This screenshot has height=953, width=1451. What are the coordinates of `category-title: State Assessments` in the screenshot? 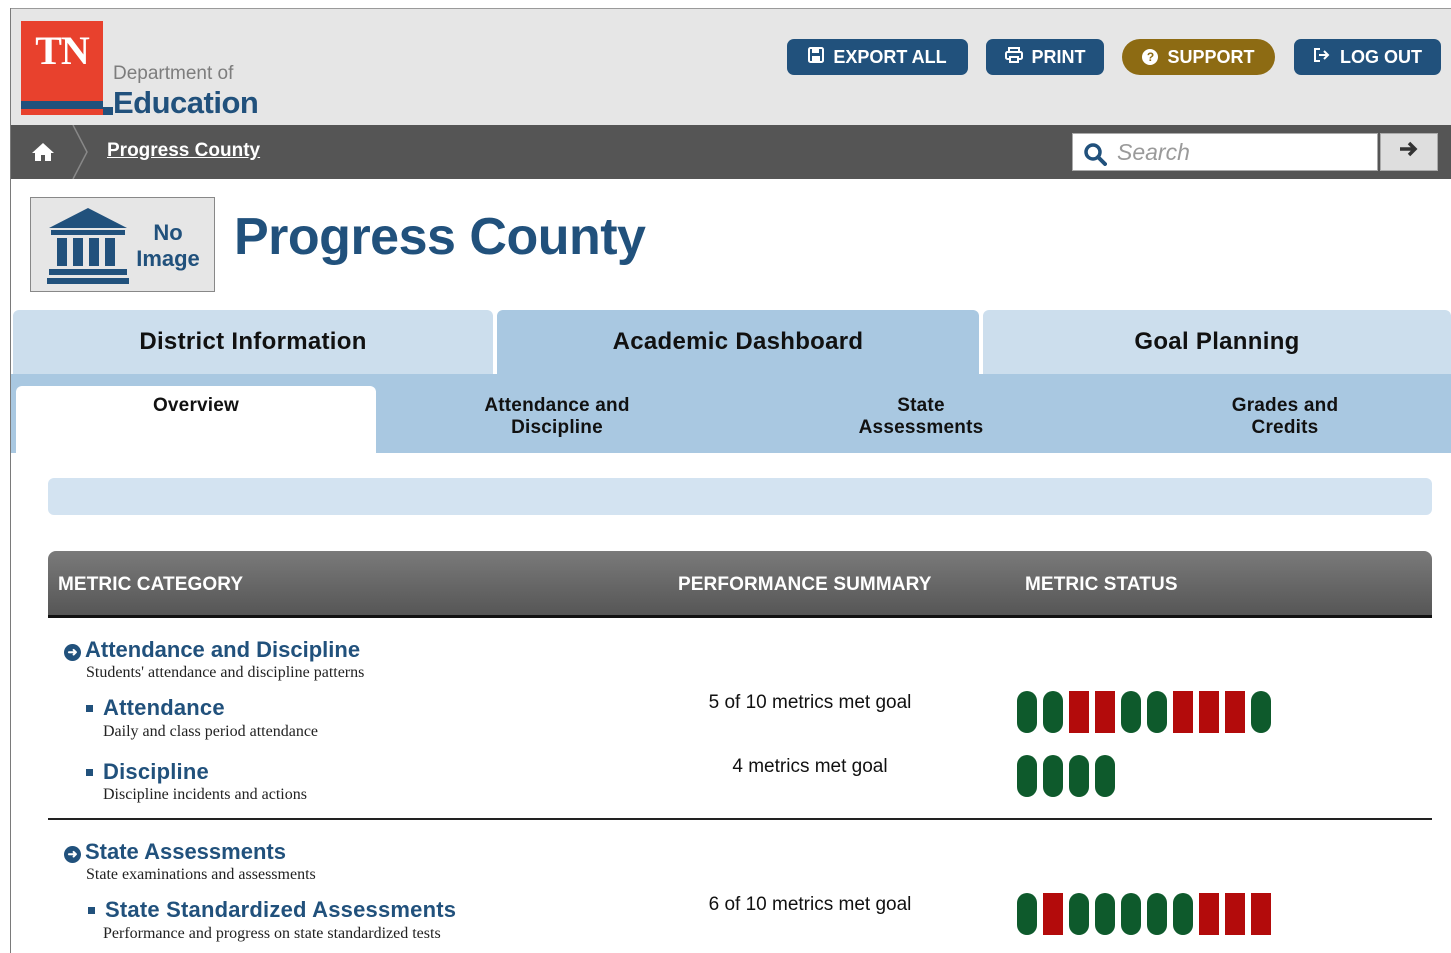 It's located at (185, 851).